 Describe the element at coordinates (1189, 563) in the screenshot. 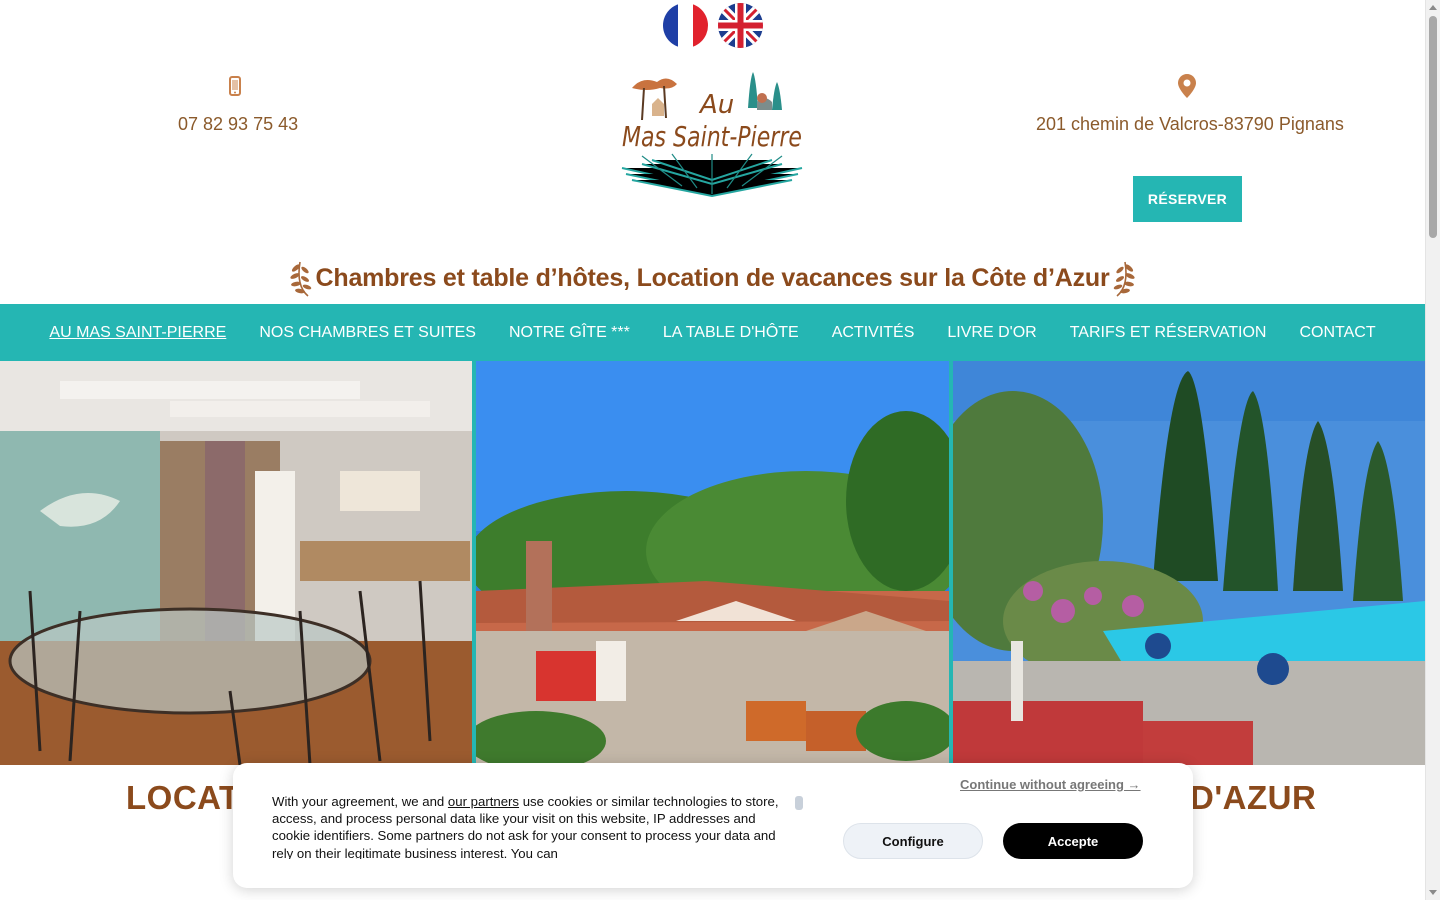

I see `pool-garden-photo` at that location.